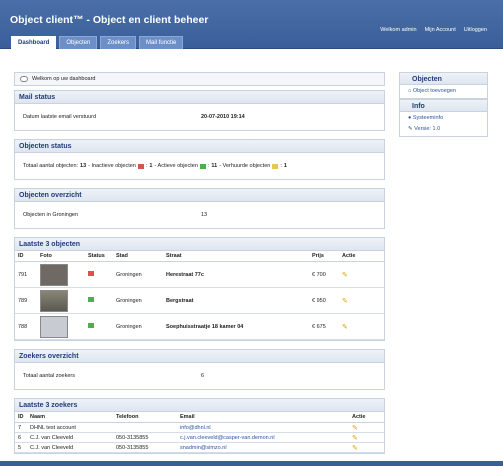  I want to click on sidebar-item-versie: ✎ Versie: 1.0, so click(424, 129).